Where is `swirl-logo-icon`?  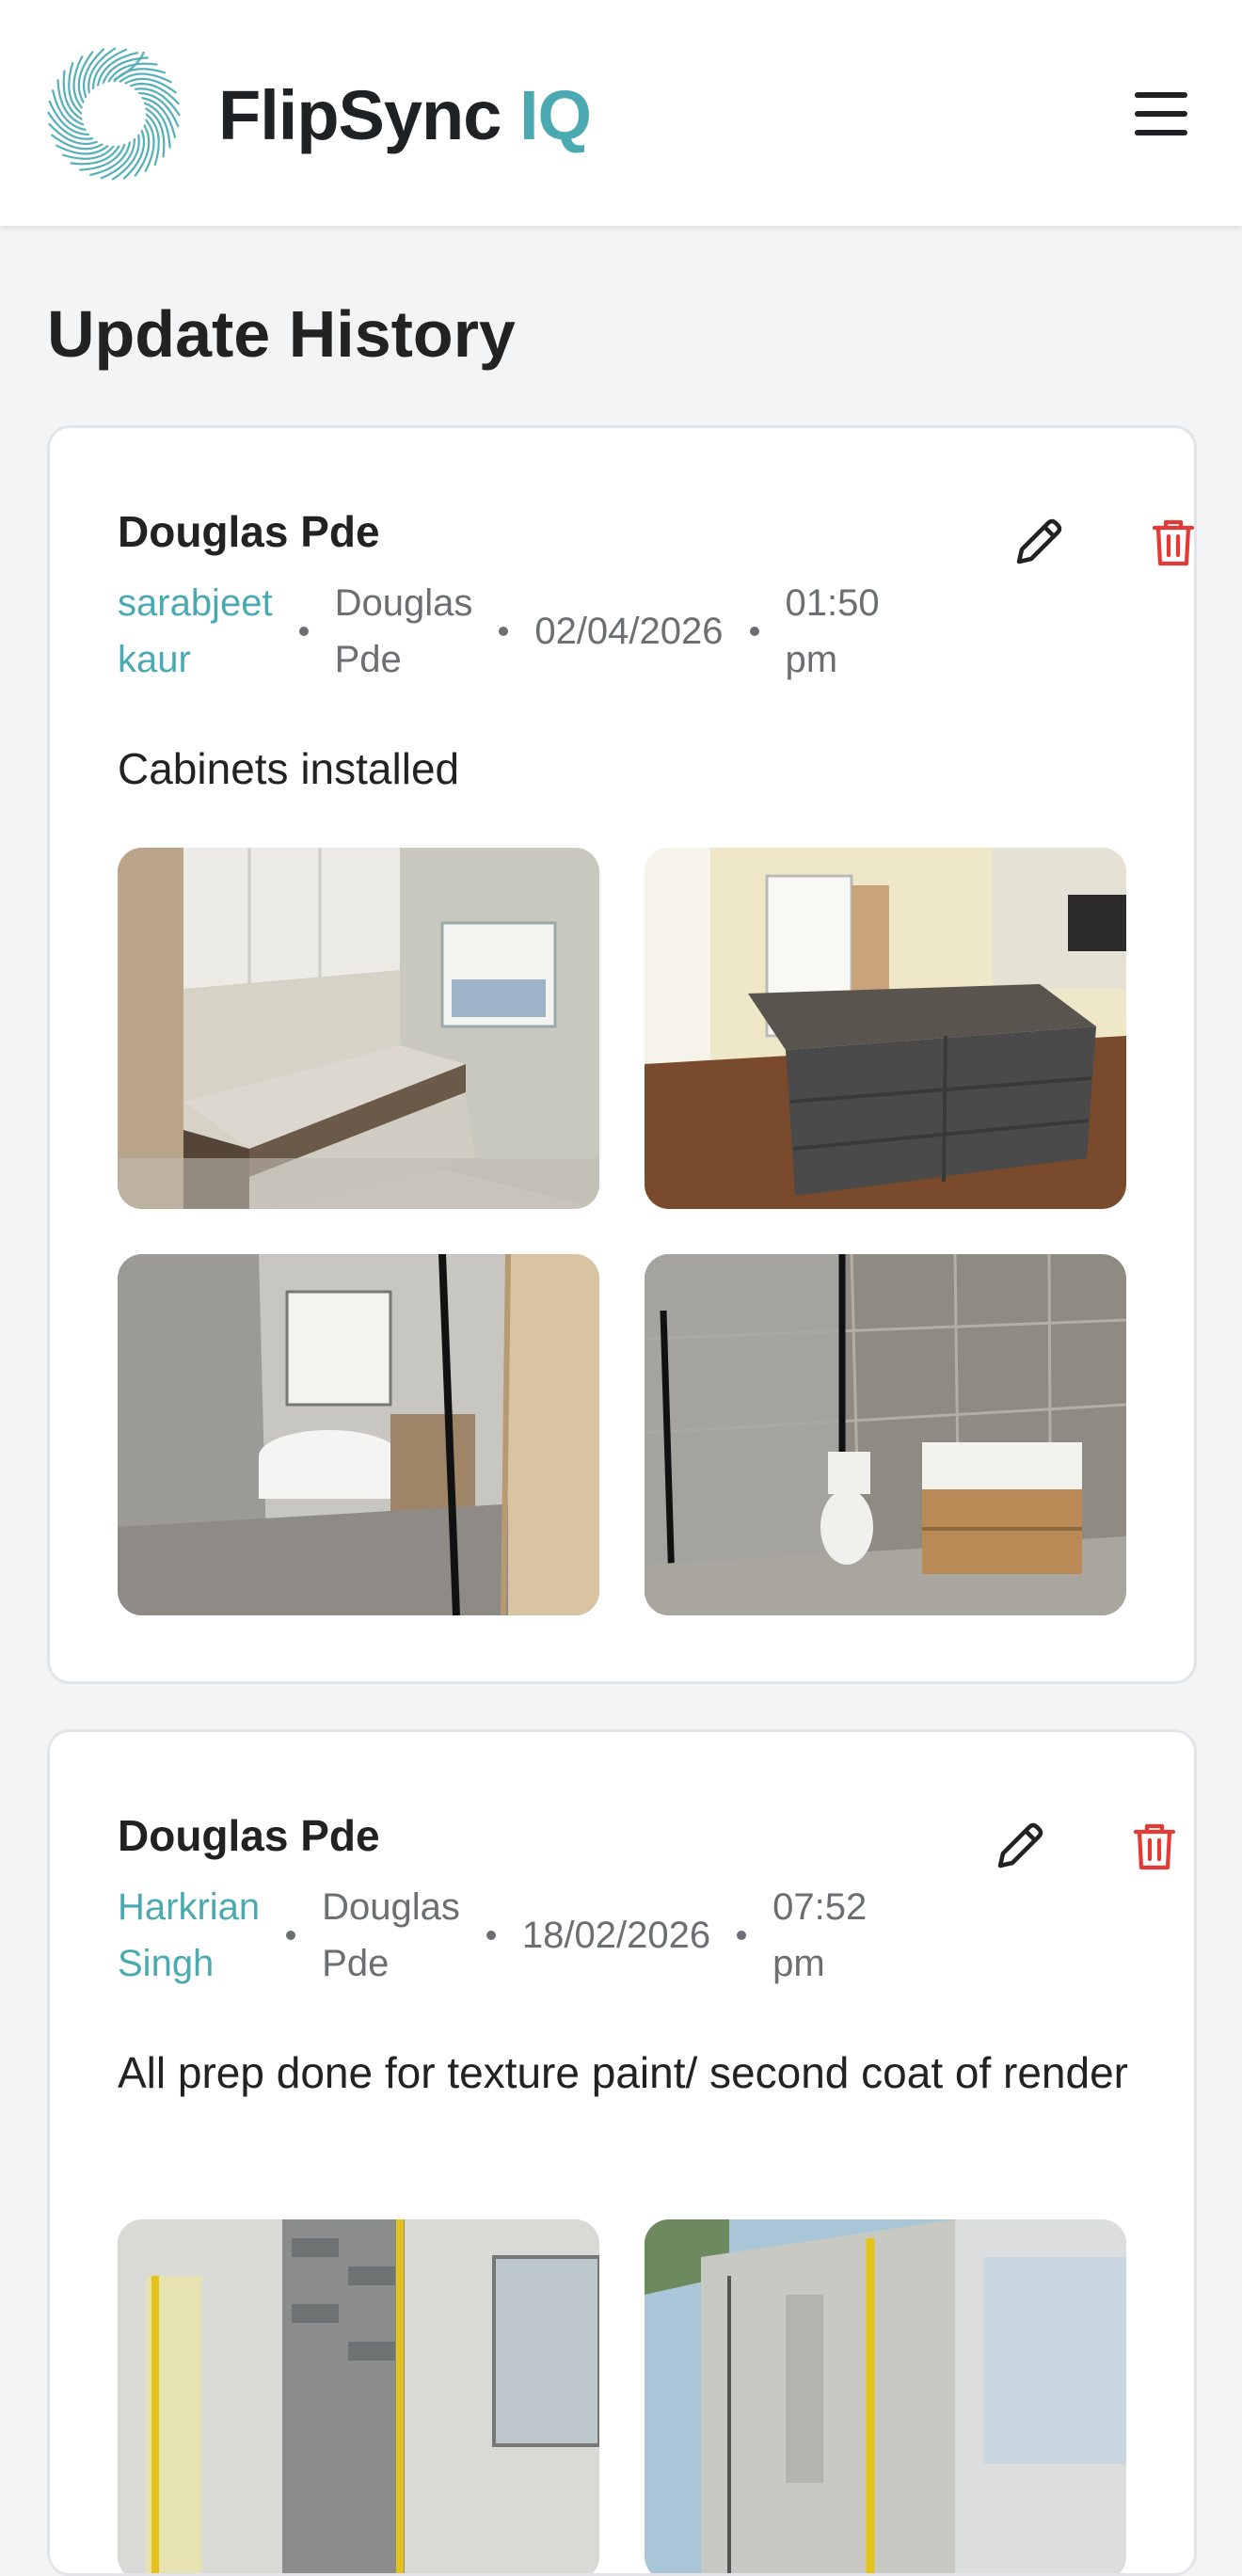 swirl-logo-icon is located at coordinates (114, 114).